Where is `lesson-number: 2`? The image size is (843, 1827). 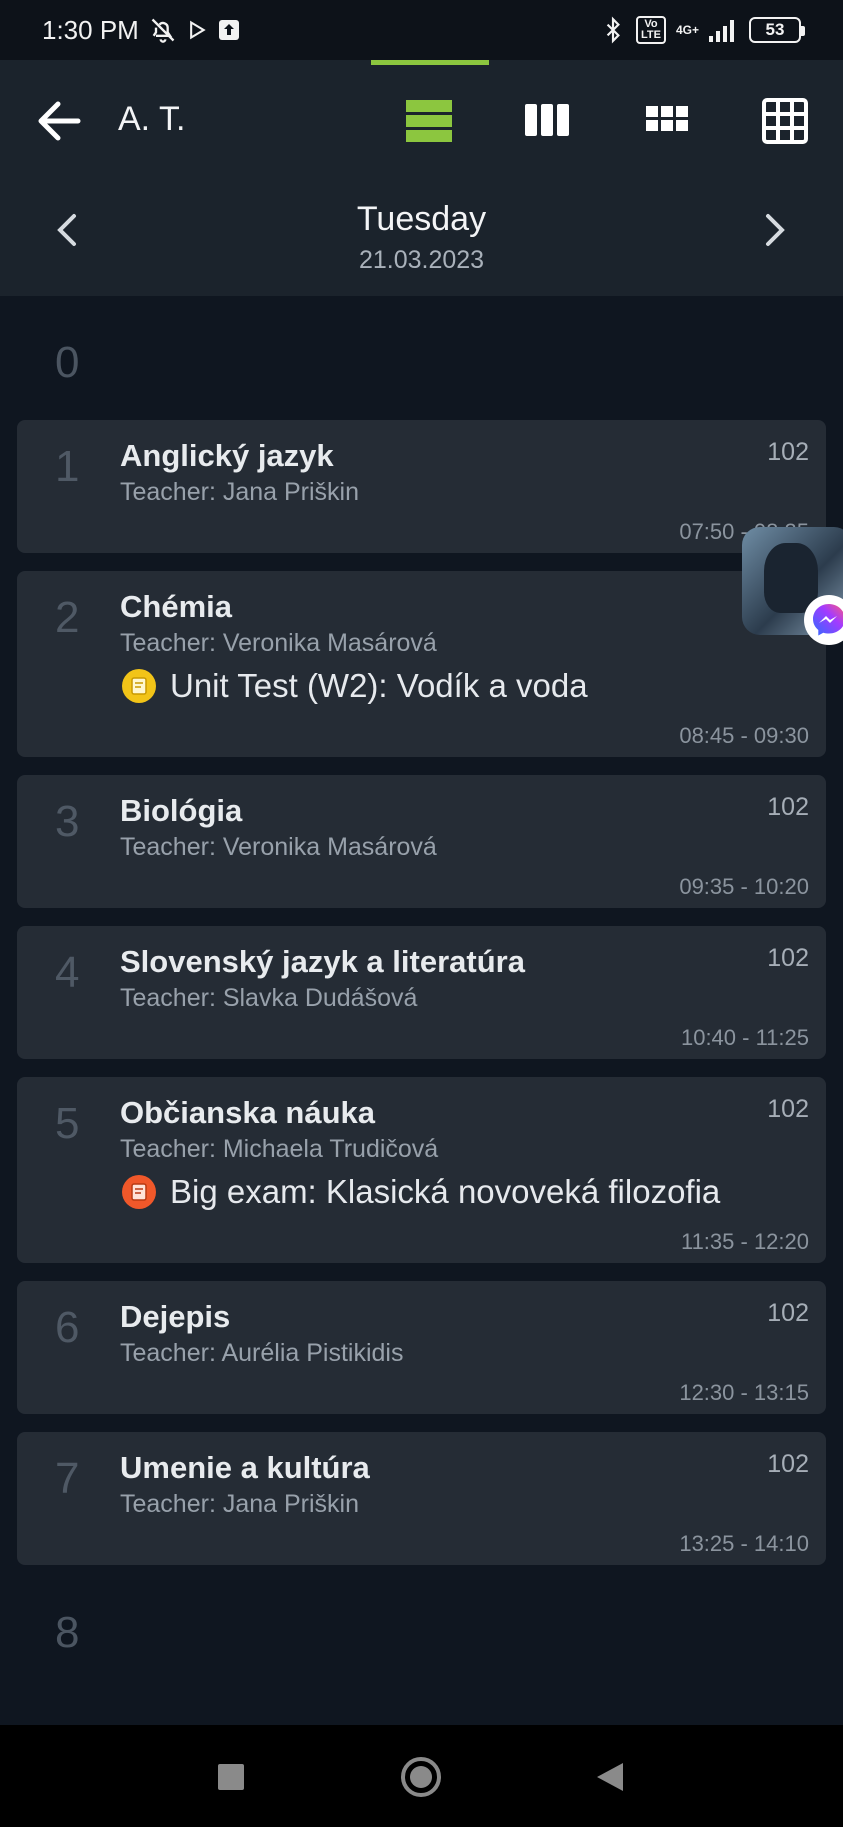
lesson-number: 2 is located at coordinates (67, 617).